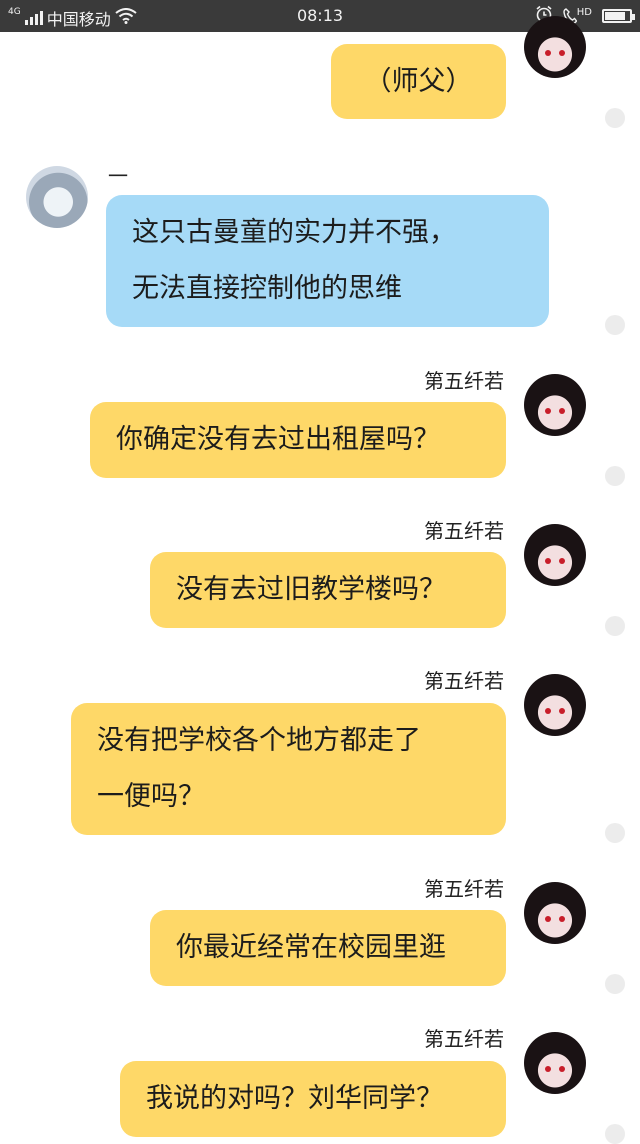 Image resolution: width=640 pixels, height=1144 pixels. I want to click on message-text: 我说的对吗？刘华同学？, so click(294, 1098).